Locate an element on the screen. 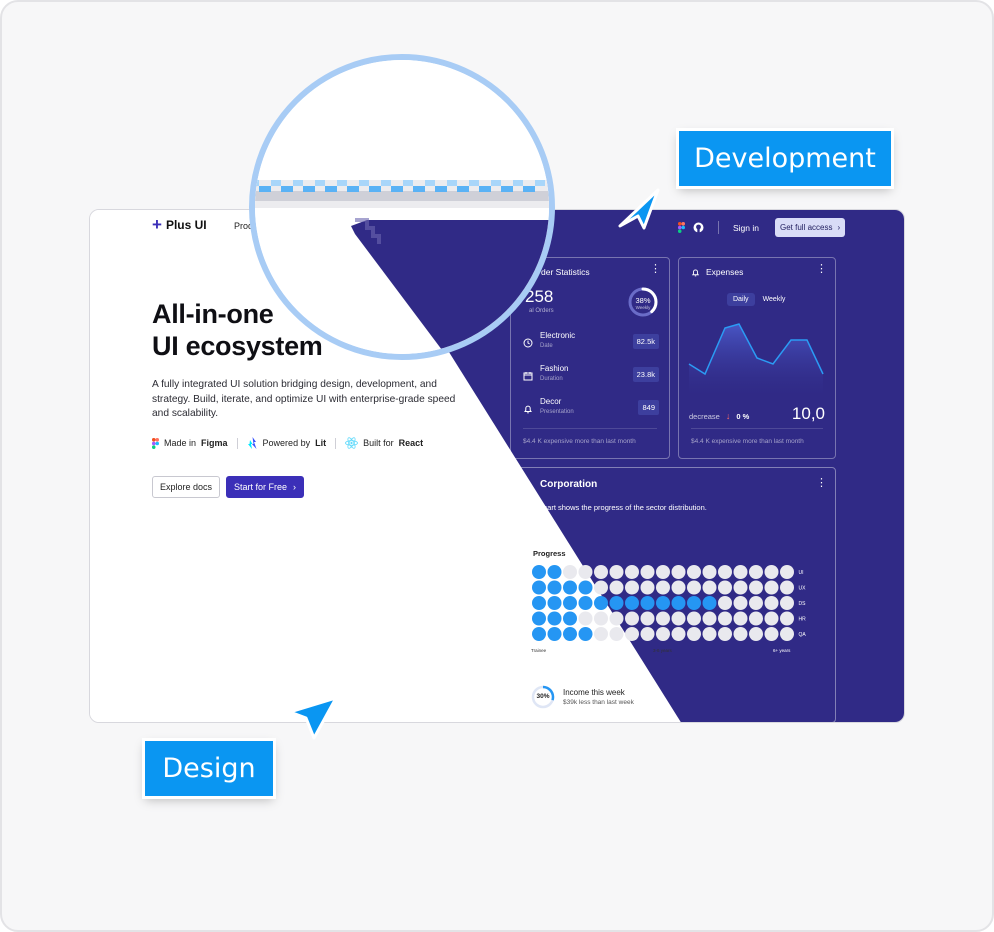 Image resolution: width=994 pixels, height=932 pixels. decrease-label: decrease is located at coordinates (704, 416).